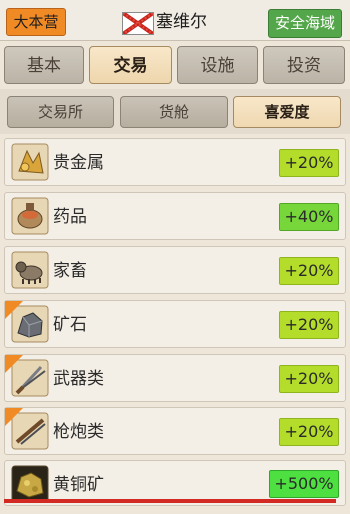 The width and height of the screenshot is (350, 514). I want to click on item-name: 贵金属, so click(78, 163).